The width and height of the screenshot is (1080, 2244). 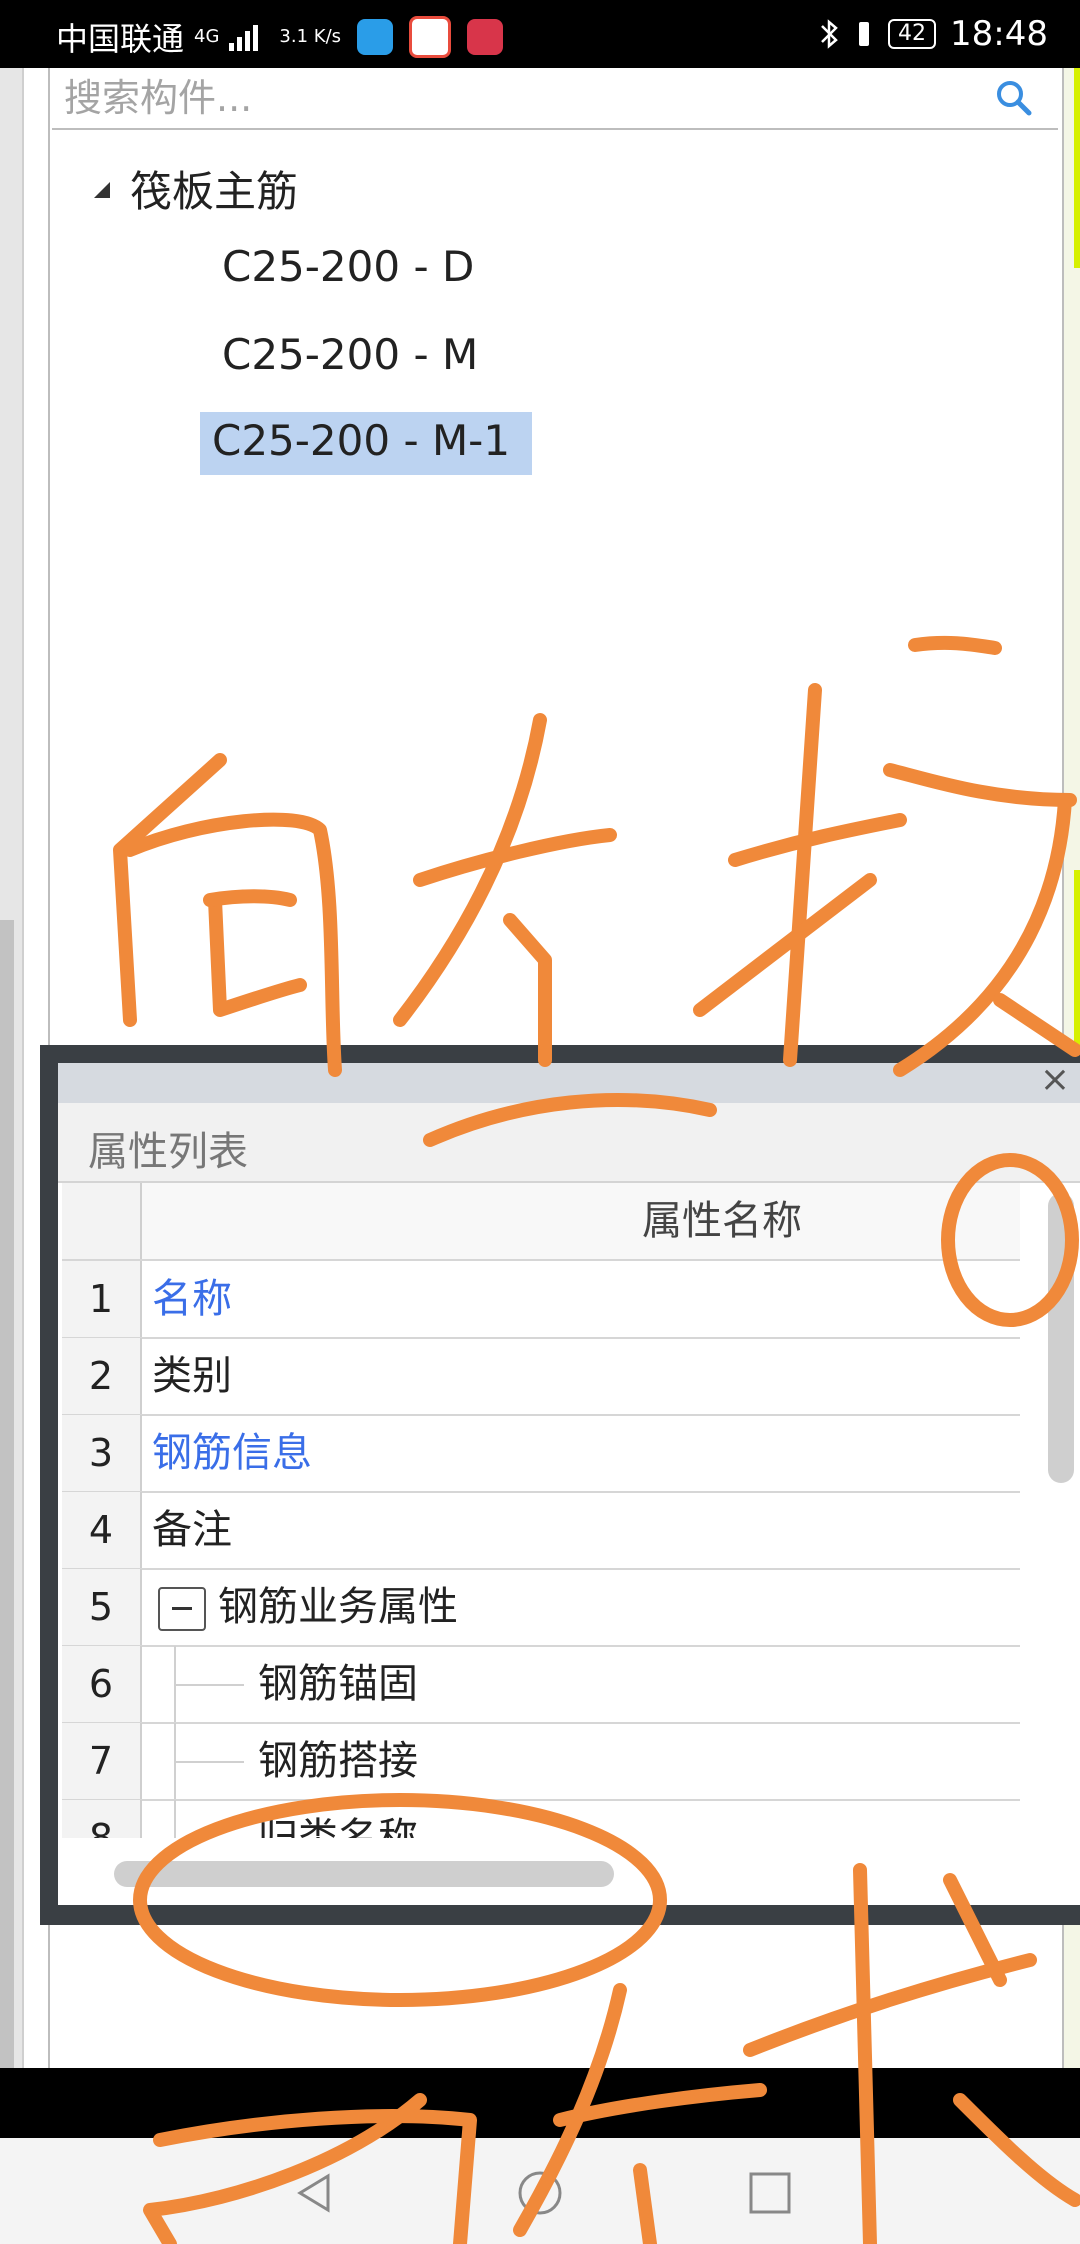 I want to click on row-number: 3, so click(x=102, y=1453).